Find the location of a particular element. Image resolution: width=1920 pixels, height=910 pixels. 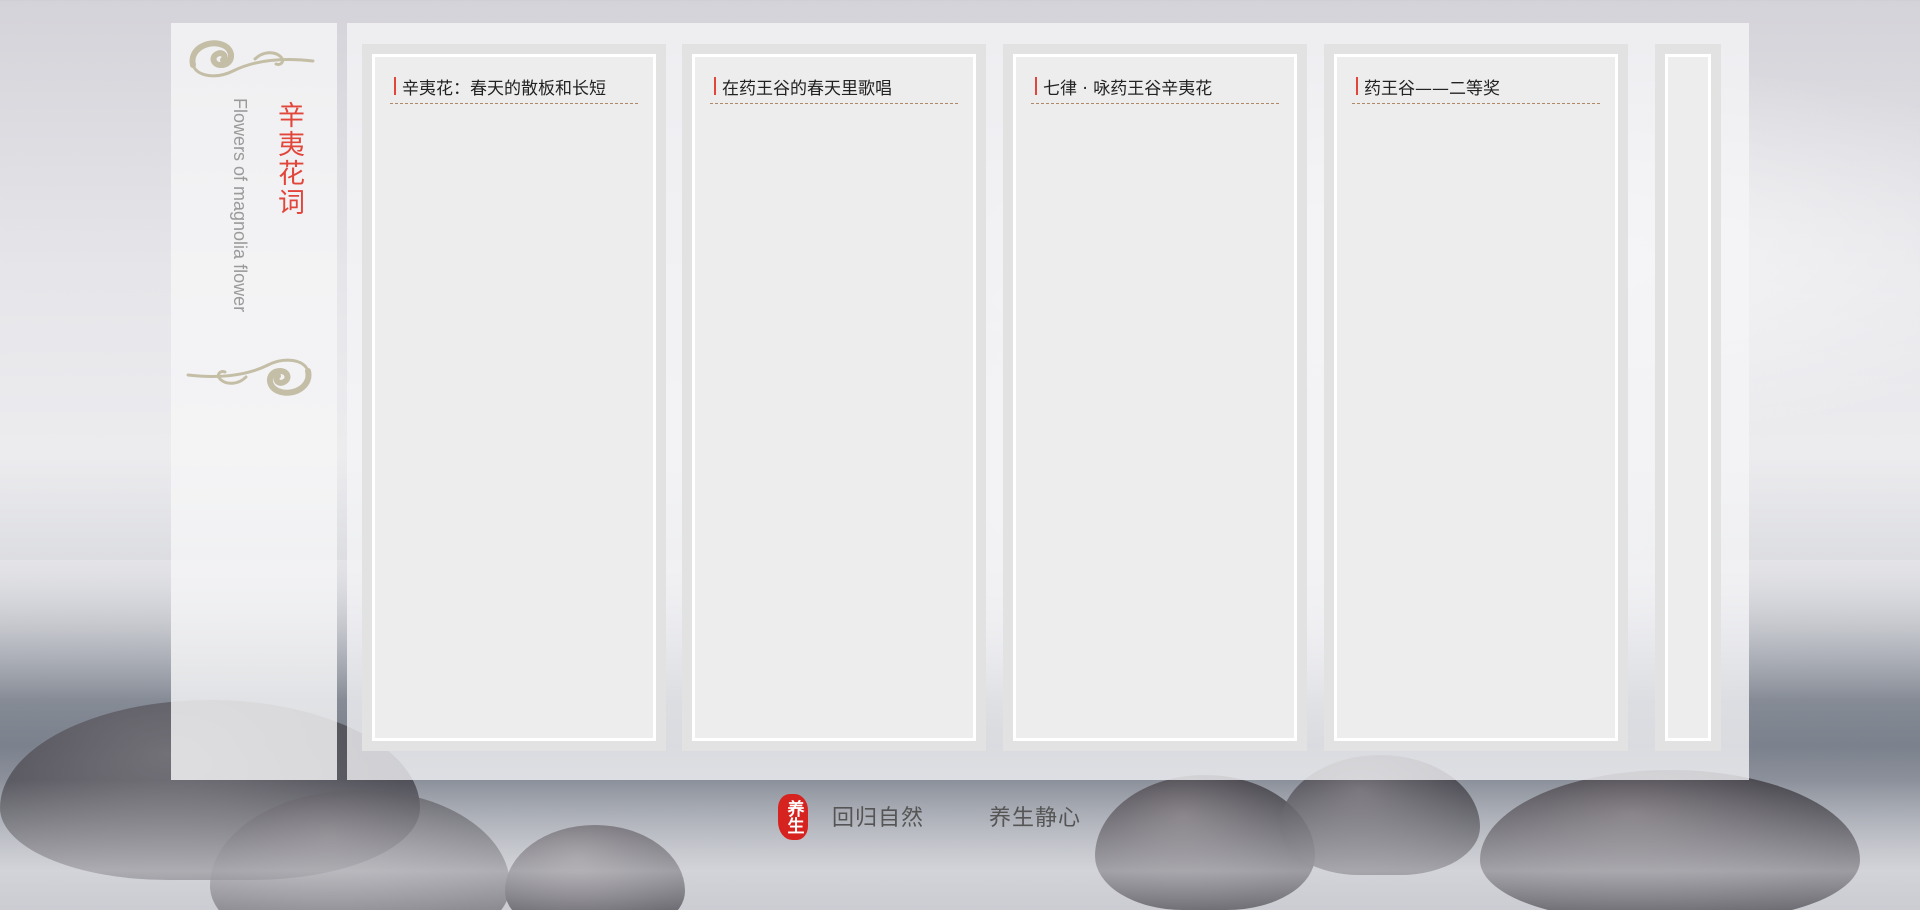

poem-card-title: 辛夷花：春天的散板和长短 is located at coordinates (504, 86).